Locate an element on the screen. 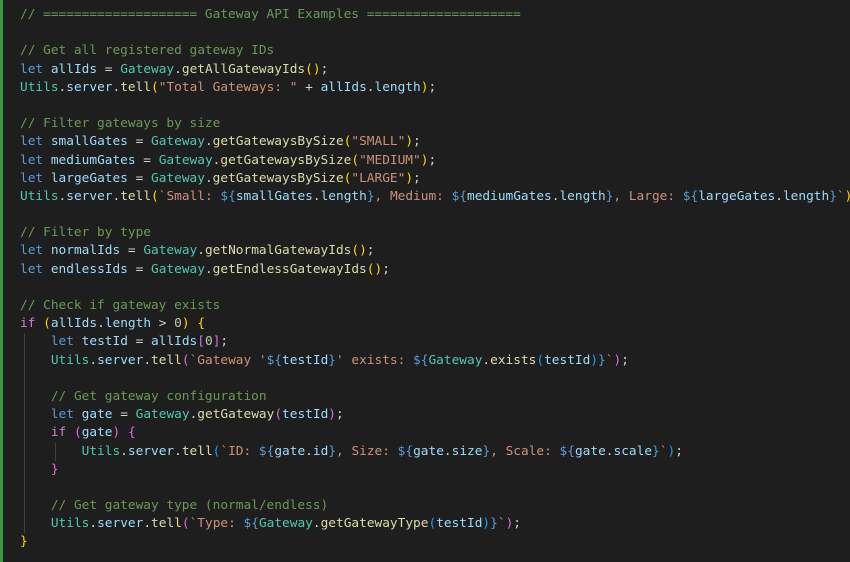 Image resolution: width=850 pixels, height=562 pixels. code-line: let allIds = Gateway.getAllGatewayIds(); is located at coordinates (435, 70).